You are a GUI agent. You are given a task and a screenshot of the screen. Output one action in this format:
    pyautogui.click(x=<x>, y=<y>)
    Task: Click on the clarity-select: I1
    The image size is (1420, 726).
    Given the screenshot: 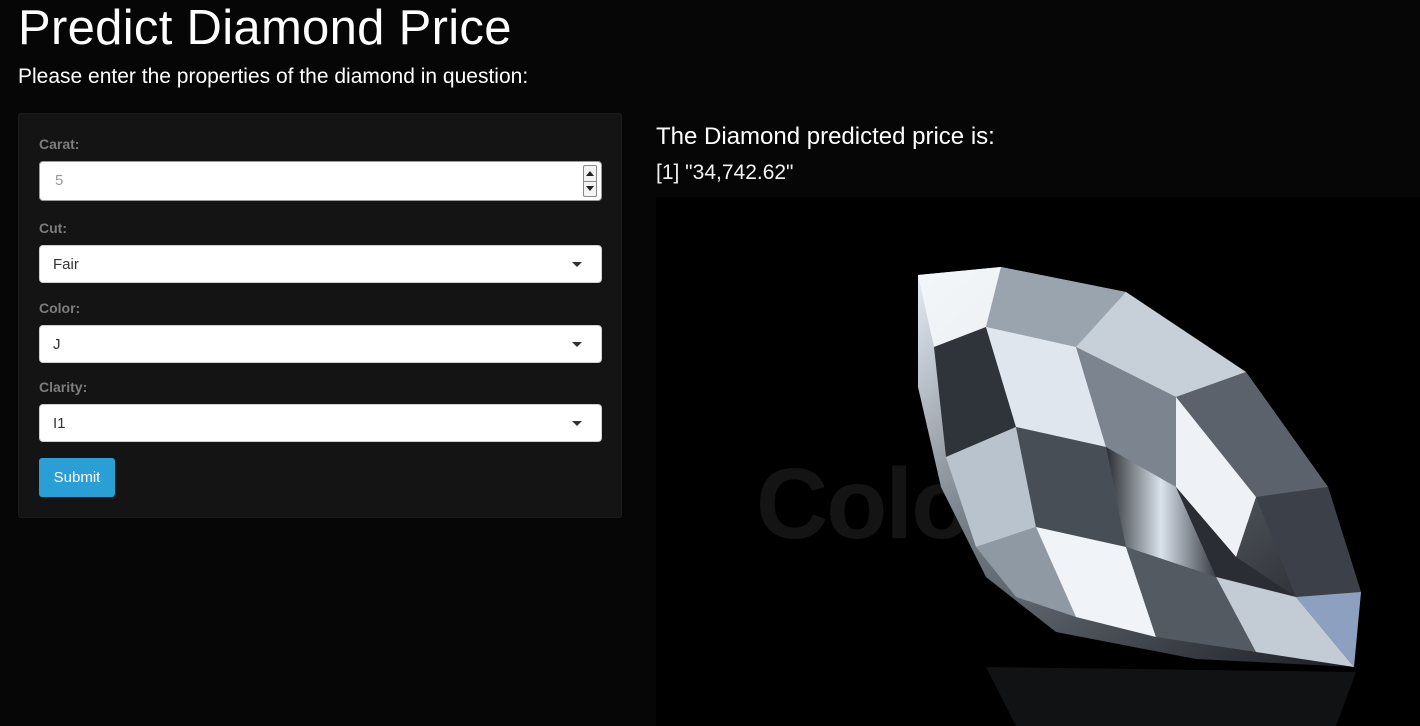 What is the action you would take?
    pyautogui.click(x=320, y=423)
    